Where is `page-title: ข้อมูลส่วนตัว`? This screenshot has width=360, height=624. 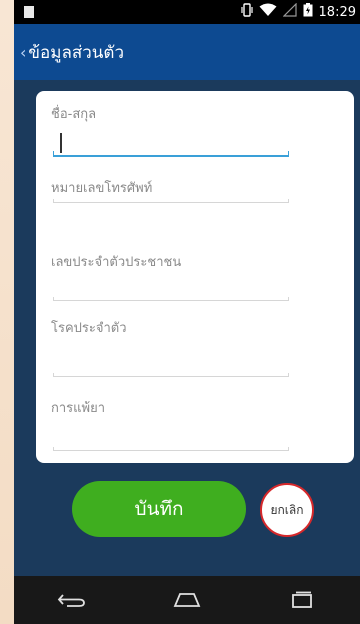 page-title: ข้อมูลส่วนตัว is located at coordinates (76, 52).